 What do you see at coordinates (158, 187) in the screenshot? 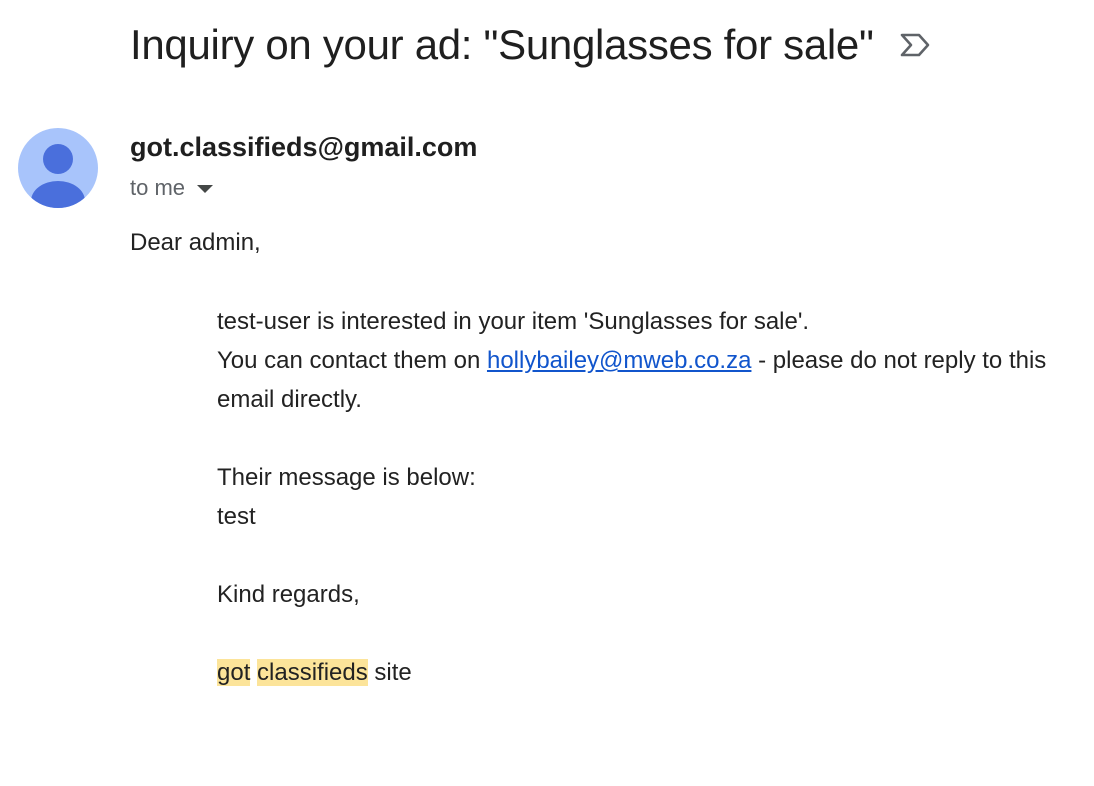
I see `recipients-label: to me` at bounding box center [158, 187].